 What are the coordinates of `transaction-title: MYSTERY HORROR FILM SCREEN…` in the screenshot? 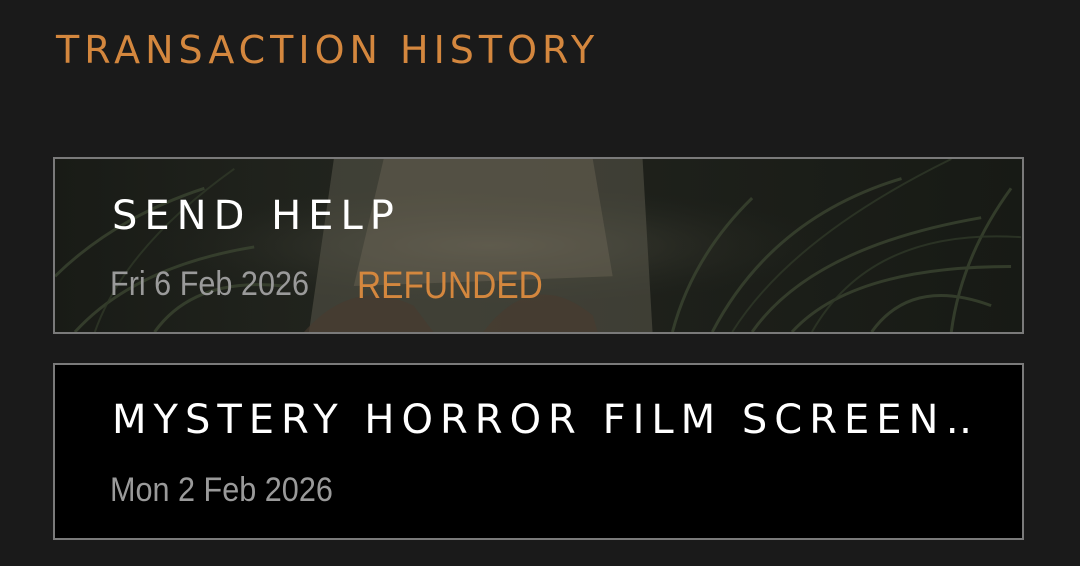 It's located at (542, 420).